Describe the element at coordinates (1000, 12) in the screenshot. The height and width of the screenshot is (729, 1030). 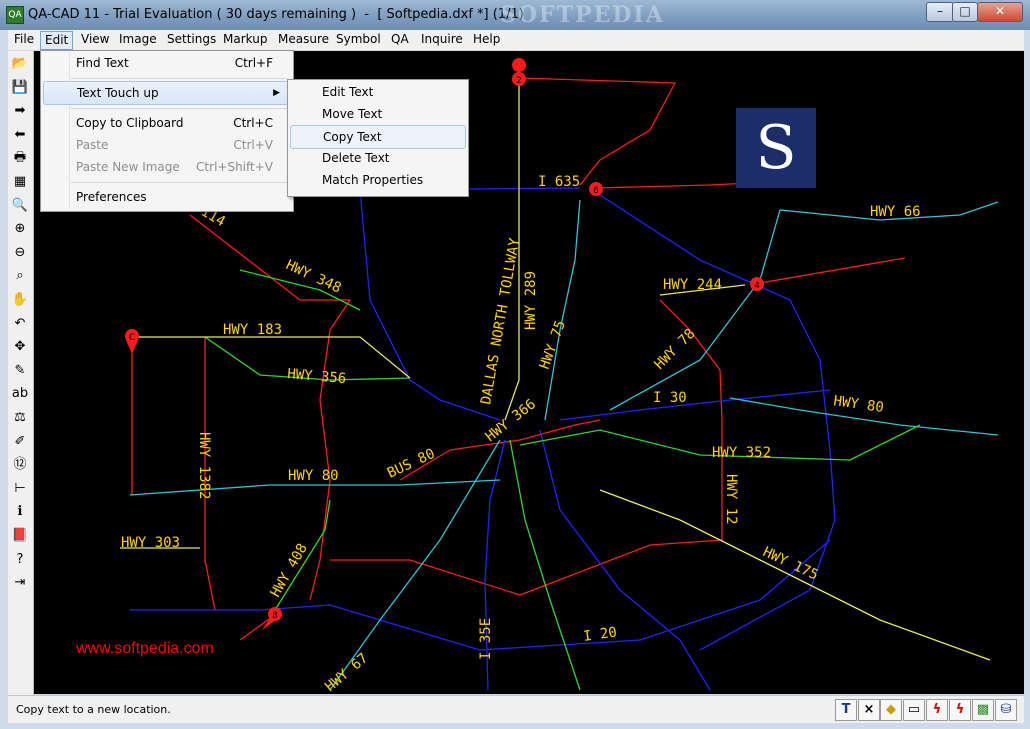
I see `close-button: ✕` at that location.